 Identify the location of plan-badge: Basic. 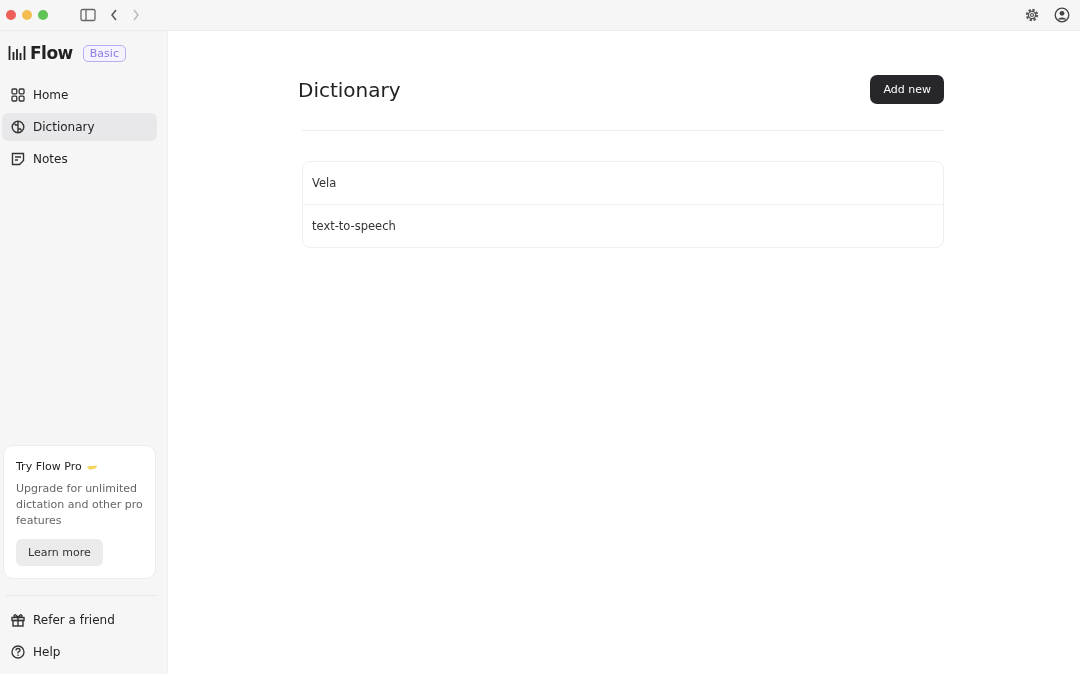
(104, 53).